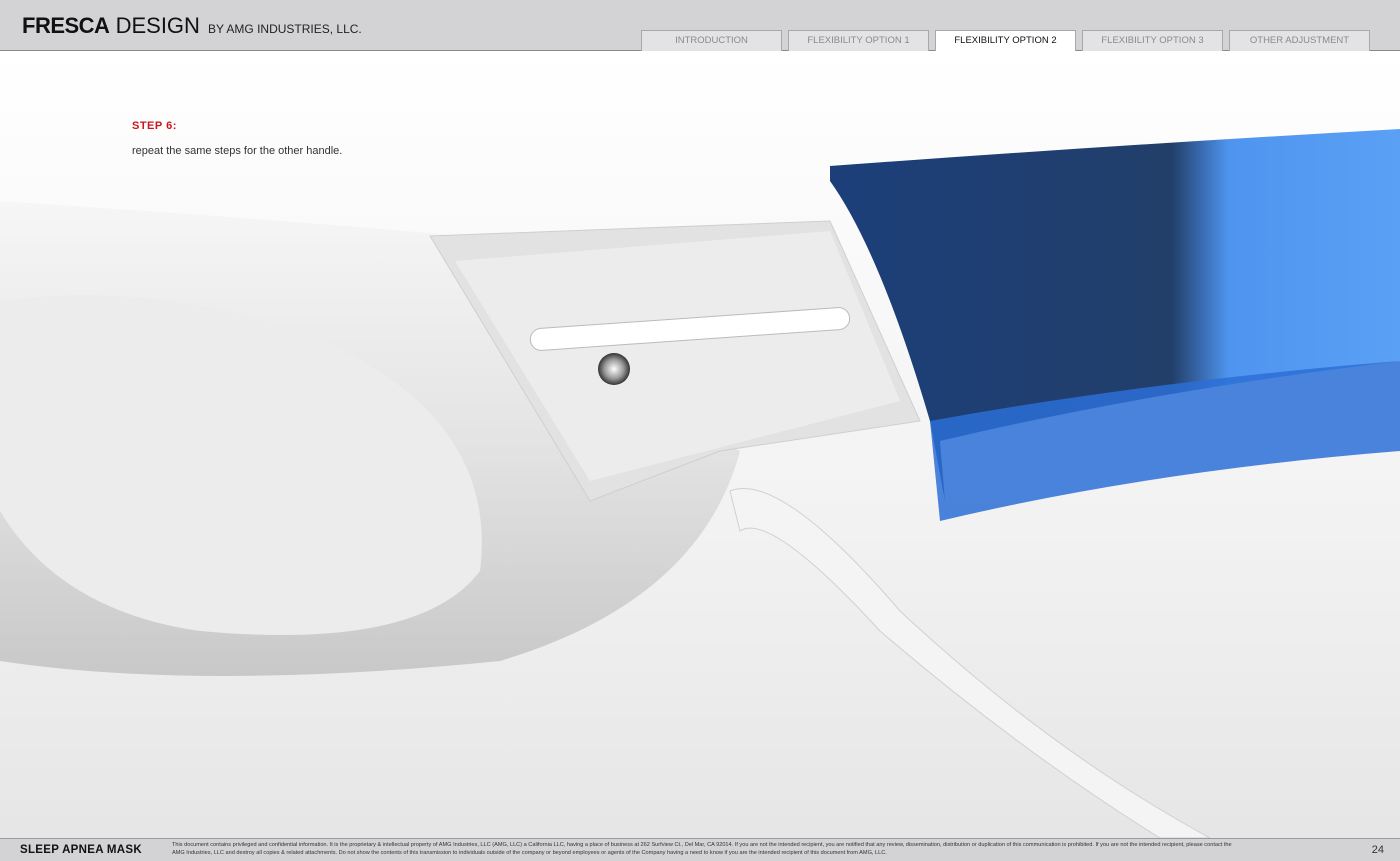  What do you see at coordinates (1299, 40) in the screenshot?
I see `tab-other-adjustment: OTHER ADJUSTMENT` at bounding box center [1299, 40].